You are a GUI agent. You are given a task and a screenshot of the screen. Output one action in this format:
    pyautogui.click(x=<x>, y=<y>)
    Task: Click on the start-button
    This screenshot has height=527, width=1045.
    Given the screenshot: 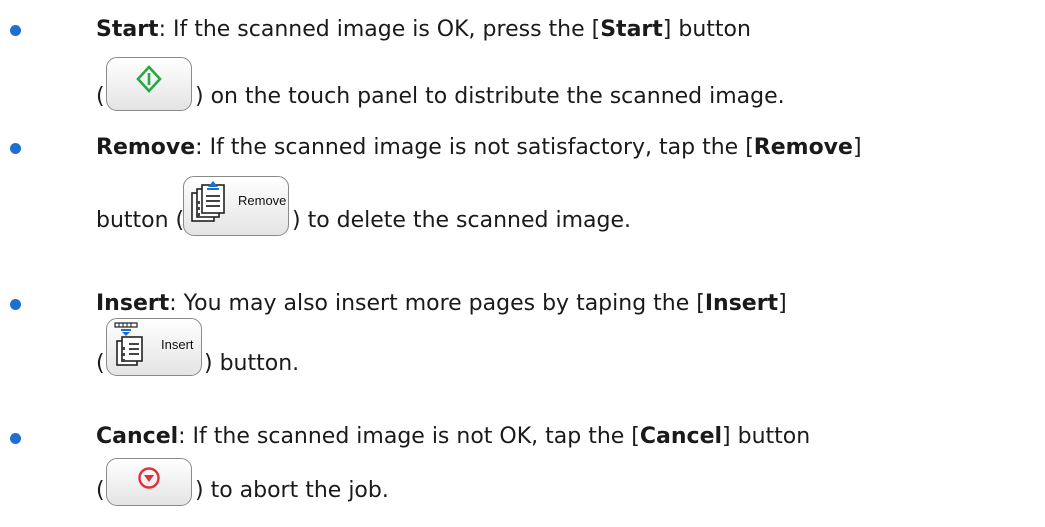 What is the action you would take?
    pyautogui.click(x=149, y=84)
    